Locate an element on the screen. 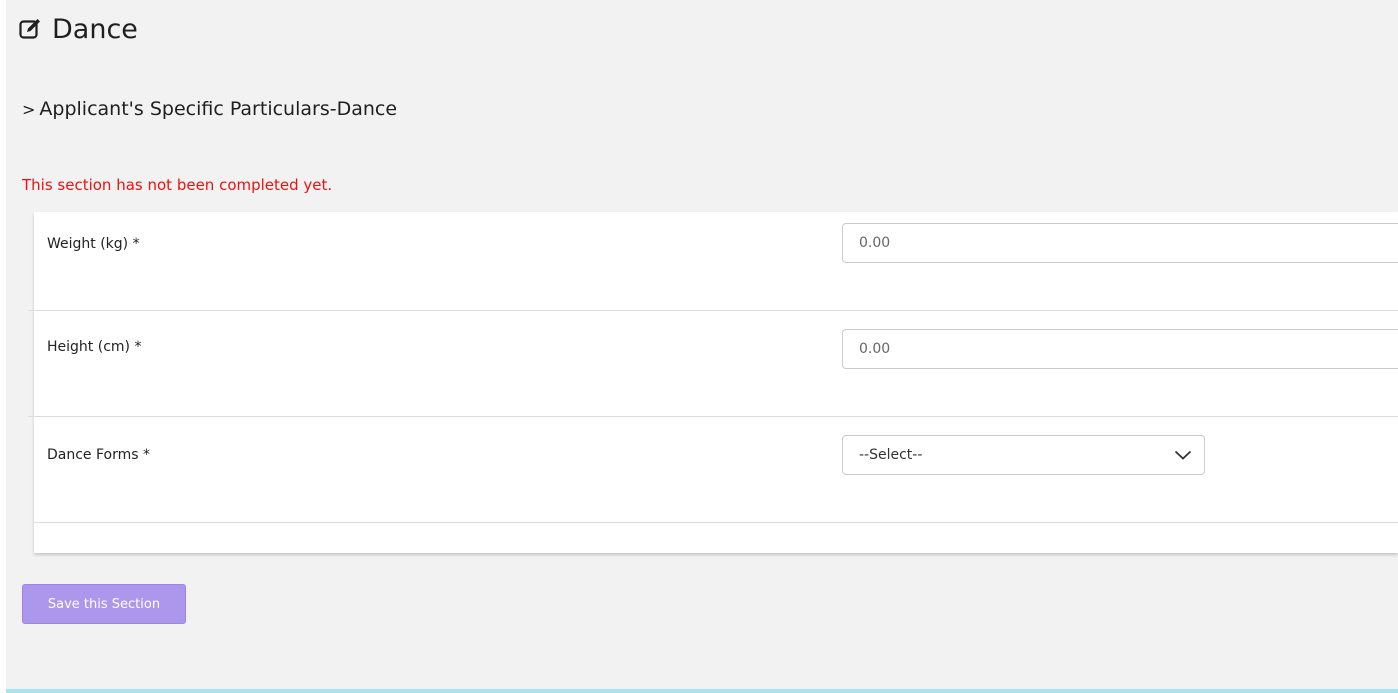 The height and width of the screenshot is (693, 1398). height-label: Height (cm) * is located at coordinates (94, 347).